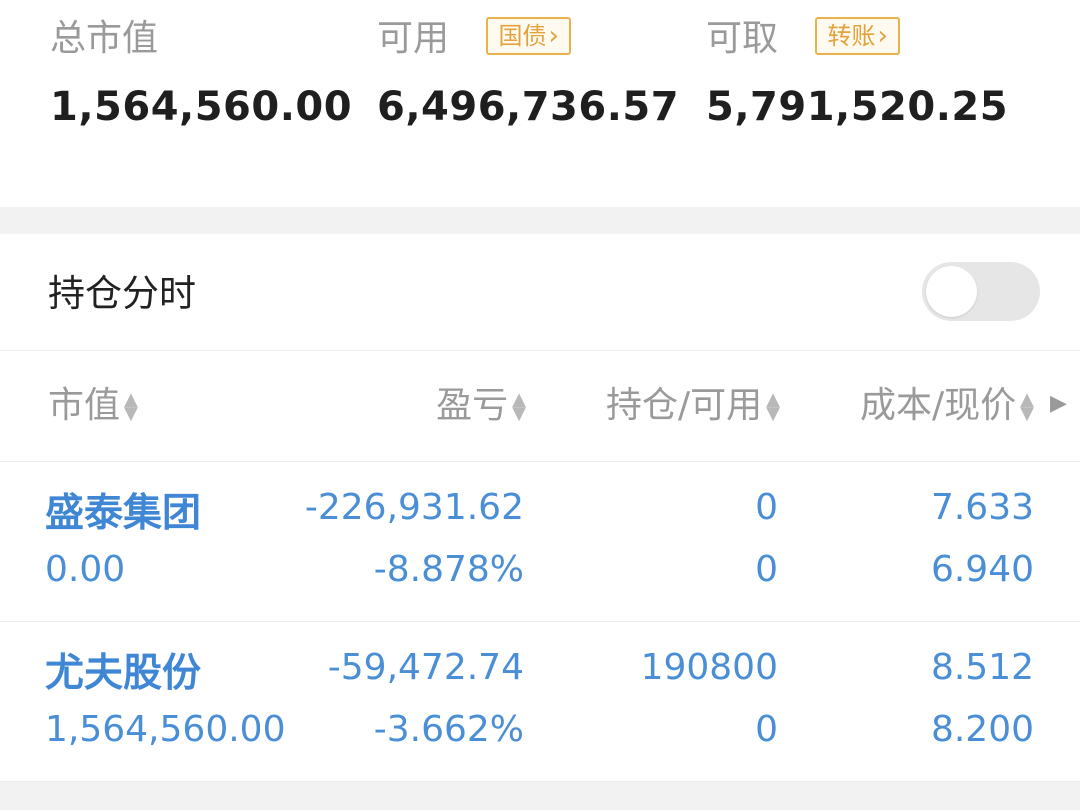 The height and width of the screenshot is (810, 1080). Describe the element at coordinates (982, 667) in the screenshot. I see `cost-price: 8.512` at that location.